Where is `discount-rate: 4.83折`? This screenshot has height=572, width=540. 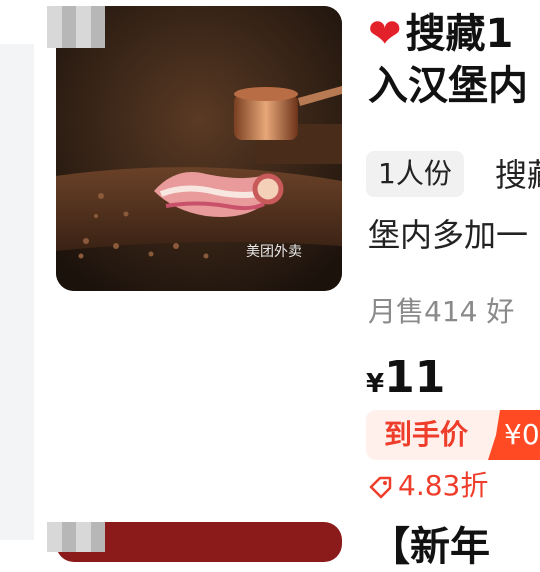 discount-rate: 4.83折 is located at coordinates (428, 486).